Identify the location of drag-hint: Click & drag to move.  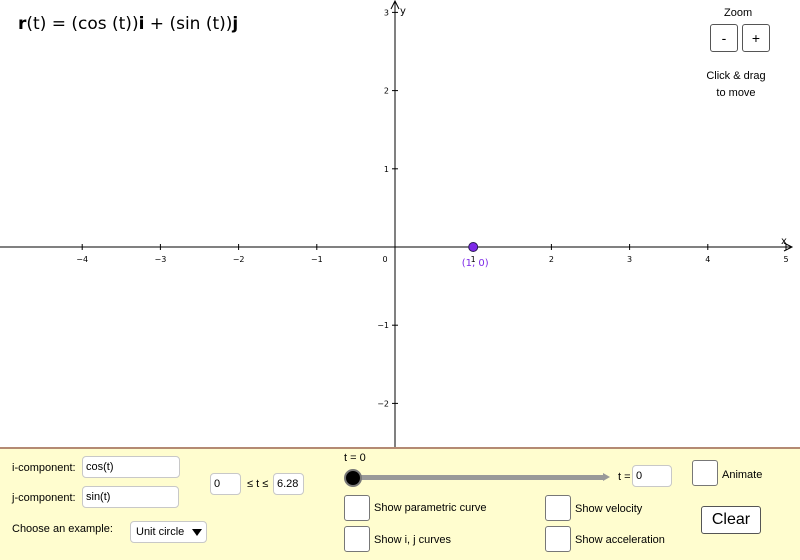
(736, 85).